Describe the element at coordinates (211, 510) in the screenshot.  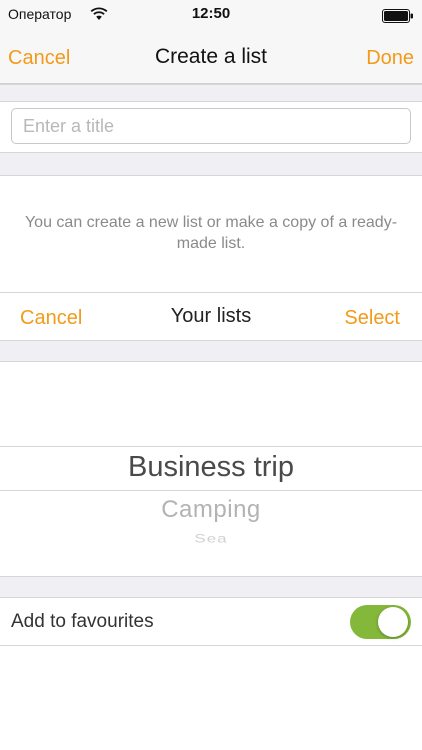
I see `picker-item: Camping` at that location.